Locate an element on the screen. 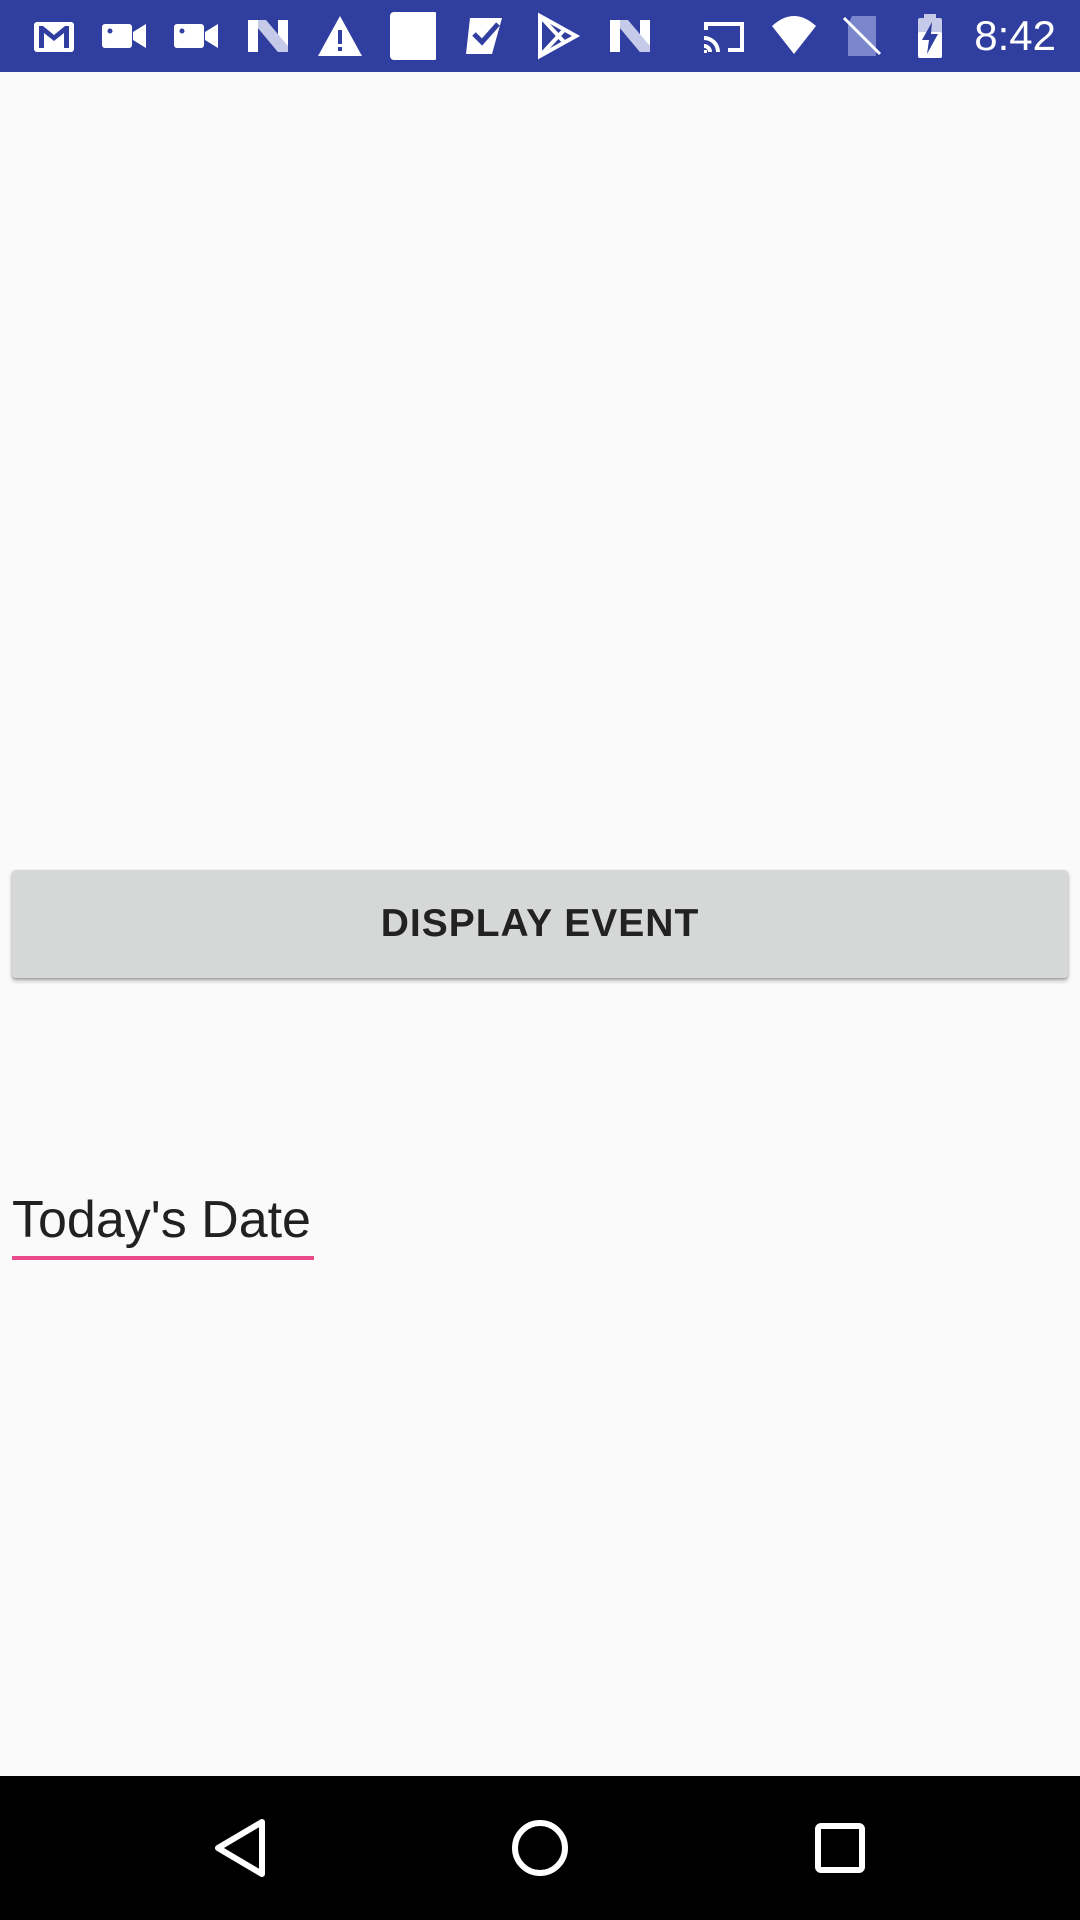  battery-charging-icon is located at coordinates (930, 36).